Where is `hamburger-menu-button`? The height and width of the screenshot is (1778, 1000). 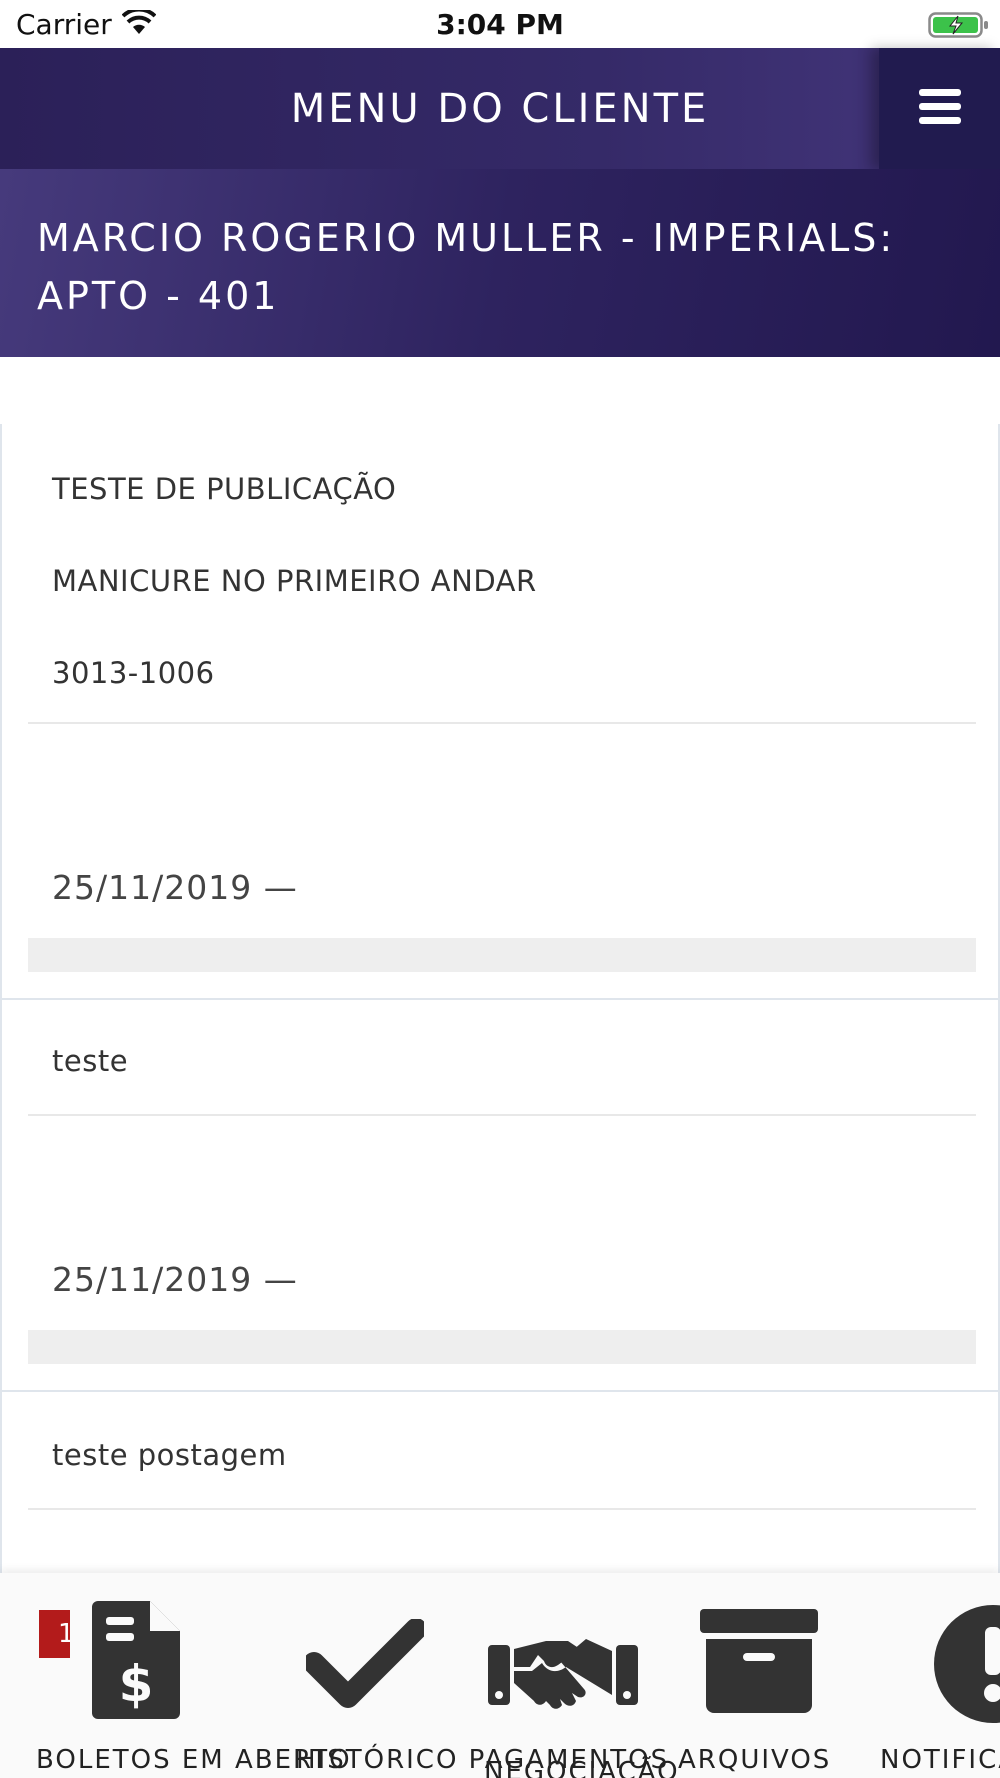
hamburger-menu-button is located at coordinates (939, 108).